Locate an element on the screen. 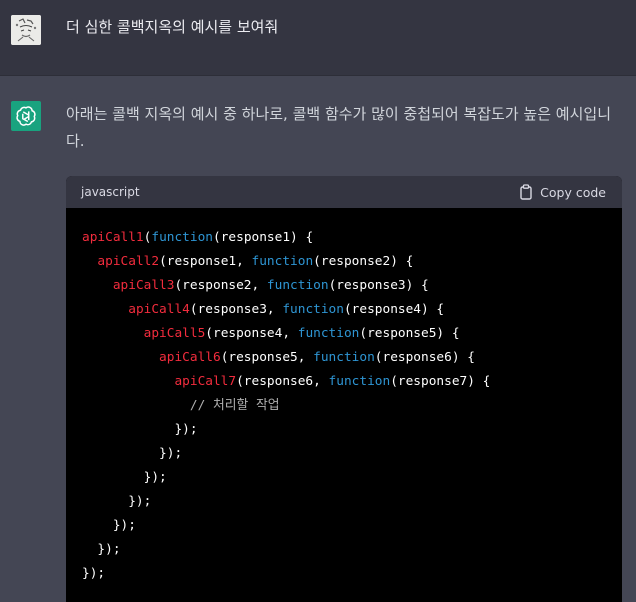 Image resolution: width=636 pixels, height=602 pixels. code-token: (response5, is located at coordinates (267, 357).